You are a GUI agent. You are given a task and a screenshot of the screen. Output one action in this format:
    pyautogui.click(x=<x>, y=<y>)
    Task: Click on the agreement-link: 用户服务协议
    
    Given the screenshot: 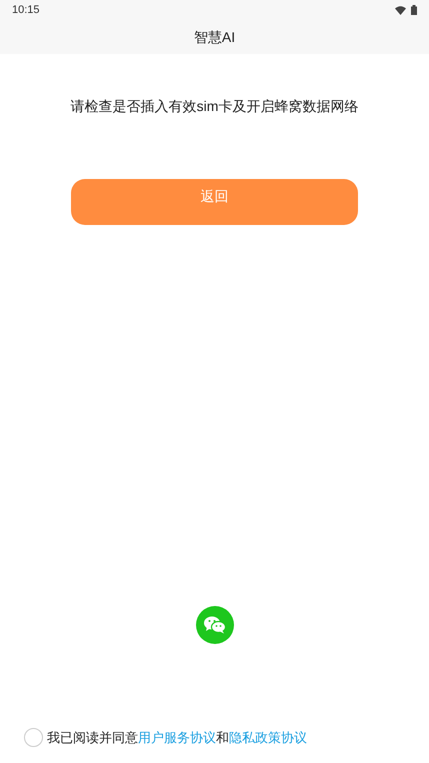 What is the action you would take?
    pyautogui.click(x=177, y=737)
    